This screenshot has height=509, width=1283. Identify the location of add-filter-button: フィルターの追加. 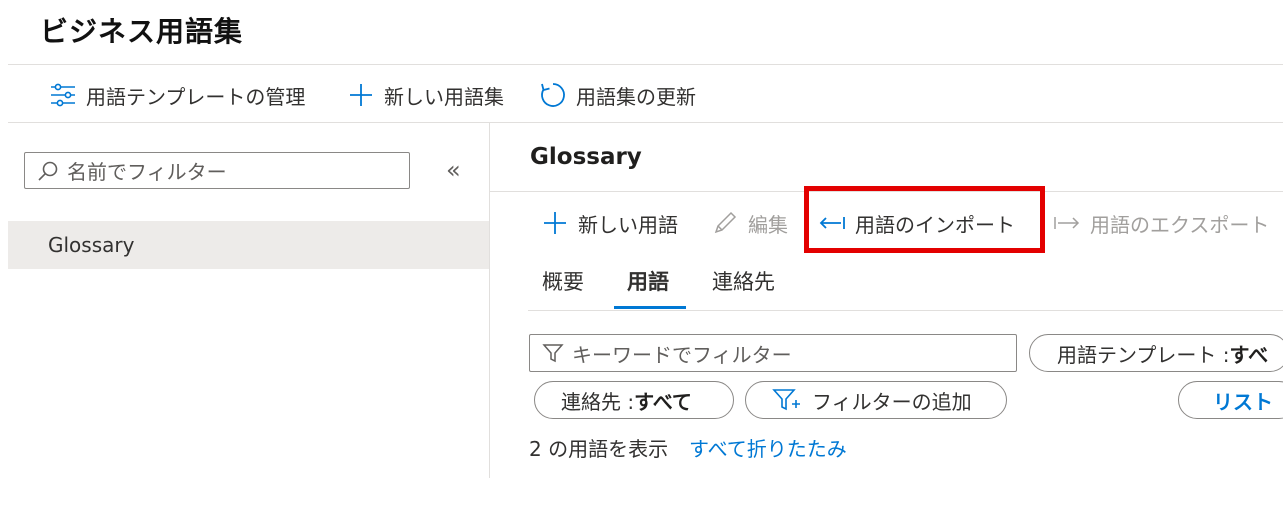
(876, 400).